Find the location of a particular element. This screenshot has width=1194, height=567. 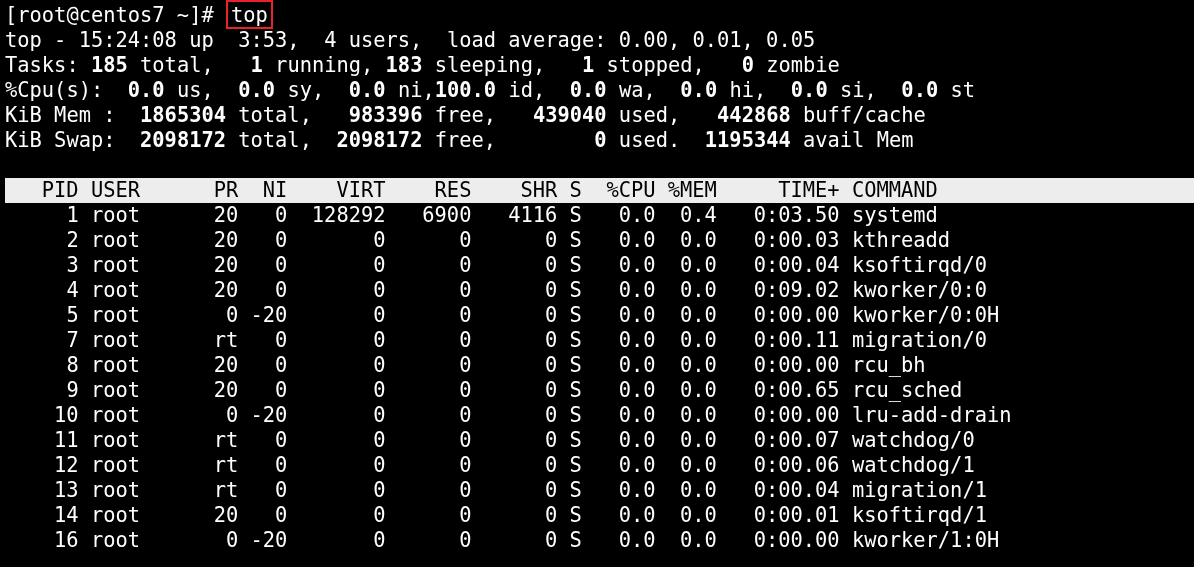

column-header: PID is located at coordinates (59, 190).